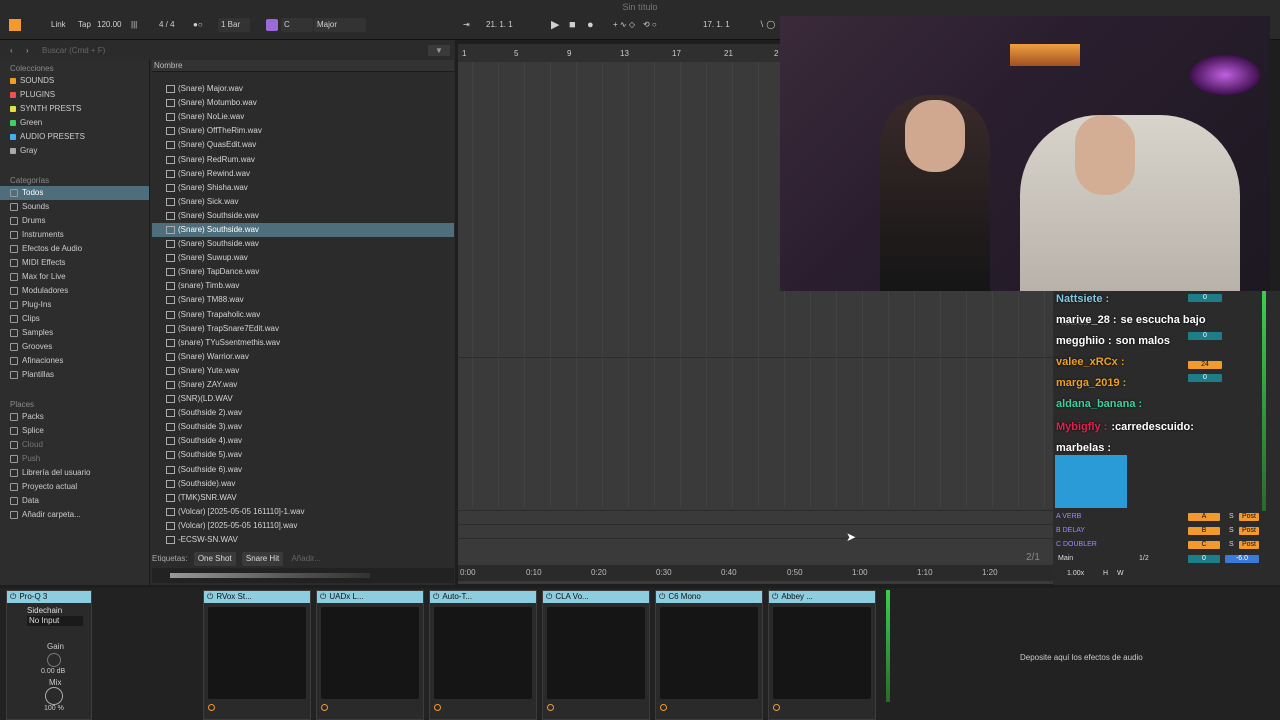 The width and height of the screenshot is (1280, 720). What do you see at coordinates (303, 66) in the screenshot?
I see `name-column-header: Nombre` at bounding box center [303, 66].